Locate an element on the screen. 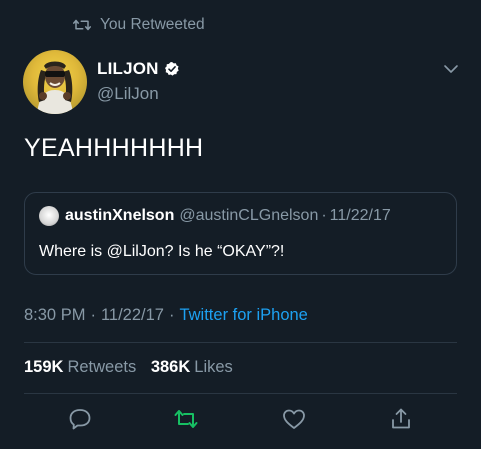 This screenshot has height=449, width=481. author-handle: @LilJon is located at coordinates (138, 94).